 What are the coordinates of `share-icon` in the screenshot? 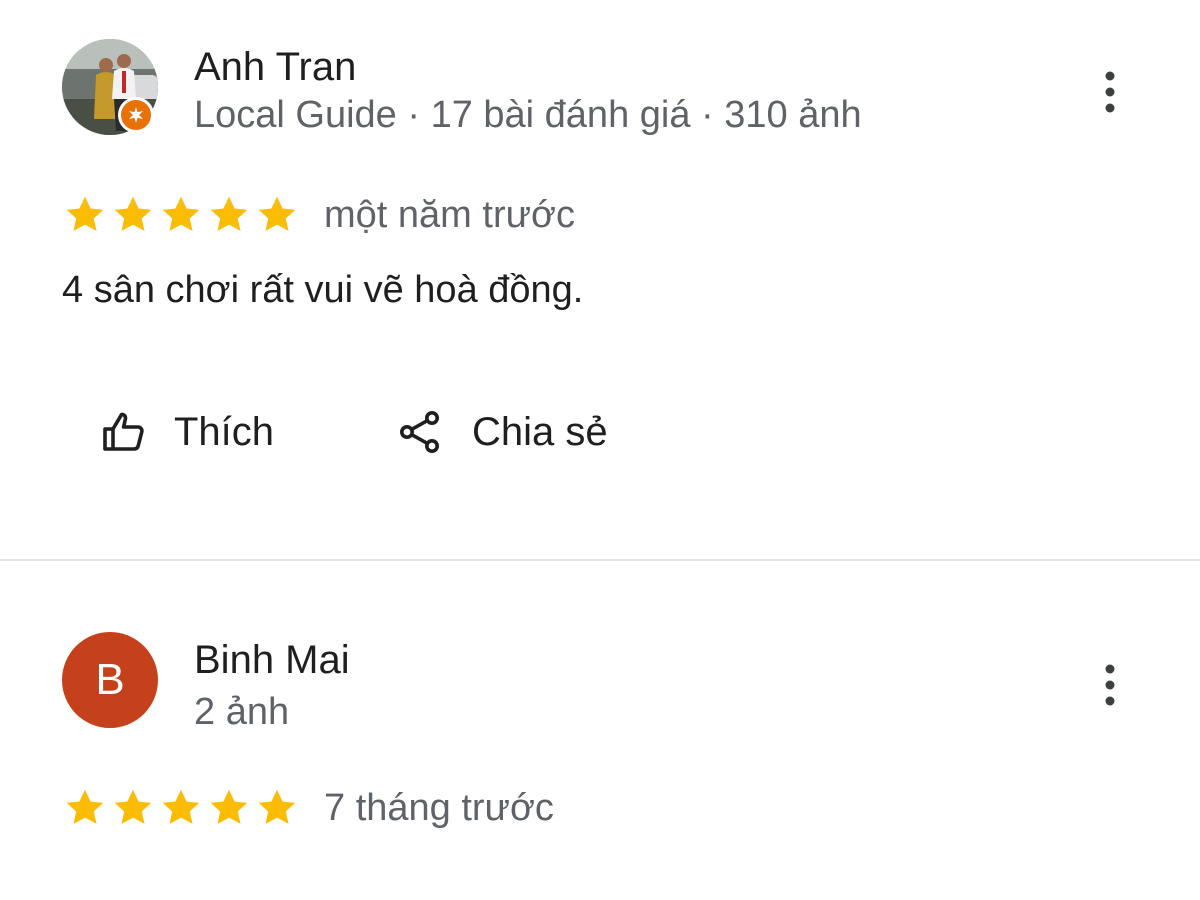 It's located at (419, 432).